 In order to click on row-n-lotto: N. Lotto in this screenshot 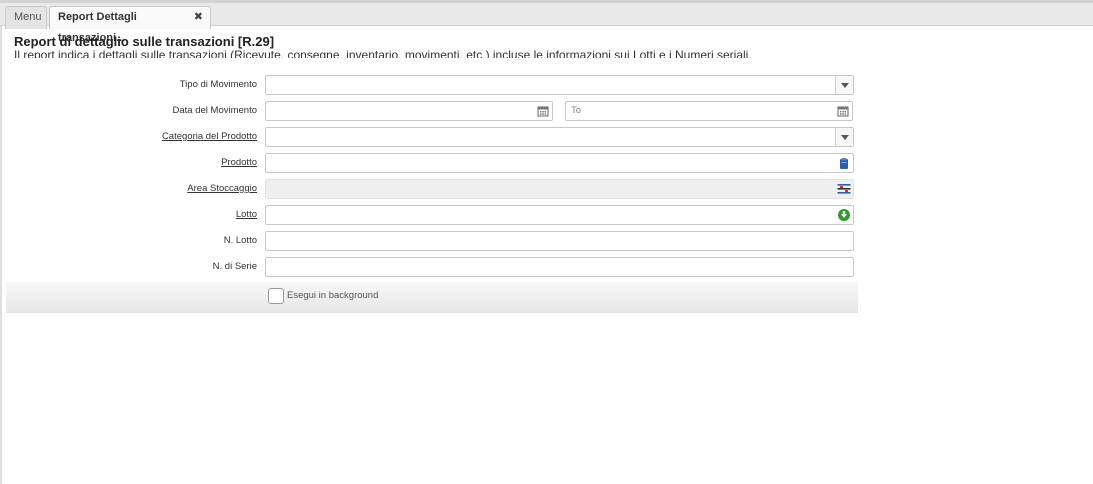, I will do `click(546, 241)`.